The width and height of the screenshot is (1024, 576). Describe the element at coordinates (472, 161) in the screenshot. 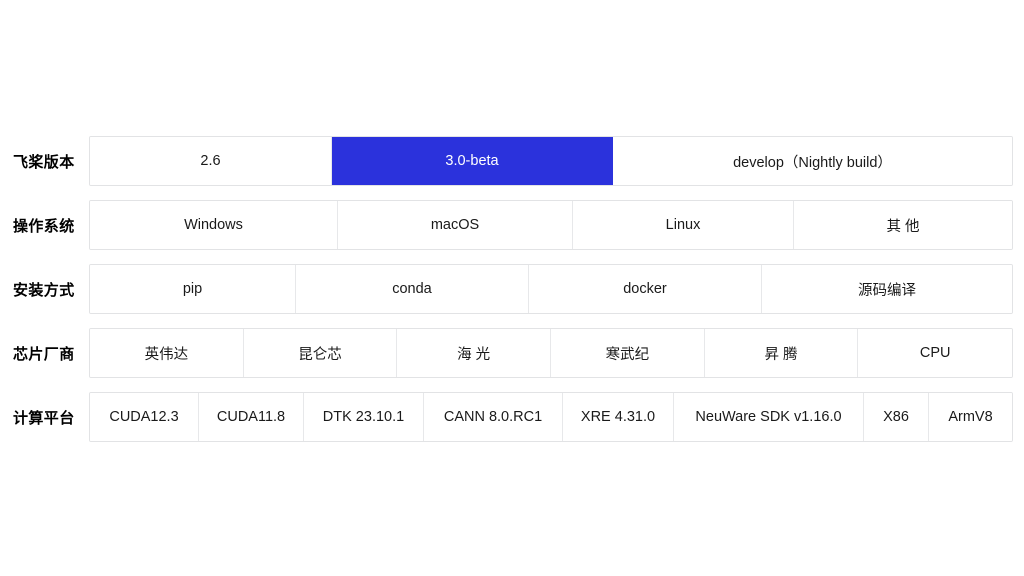

I see `option-paddle-version-3-0-beta: 3.0-beta` at that location.